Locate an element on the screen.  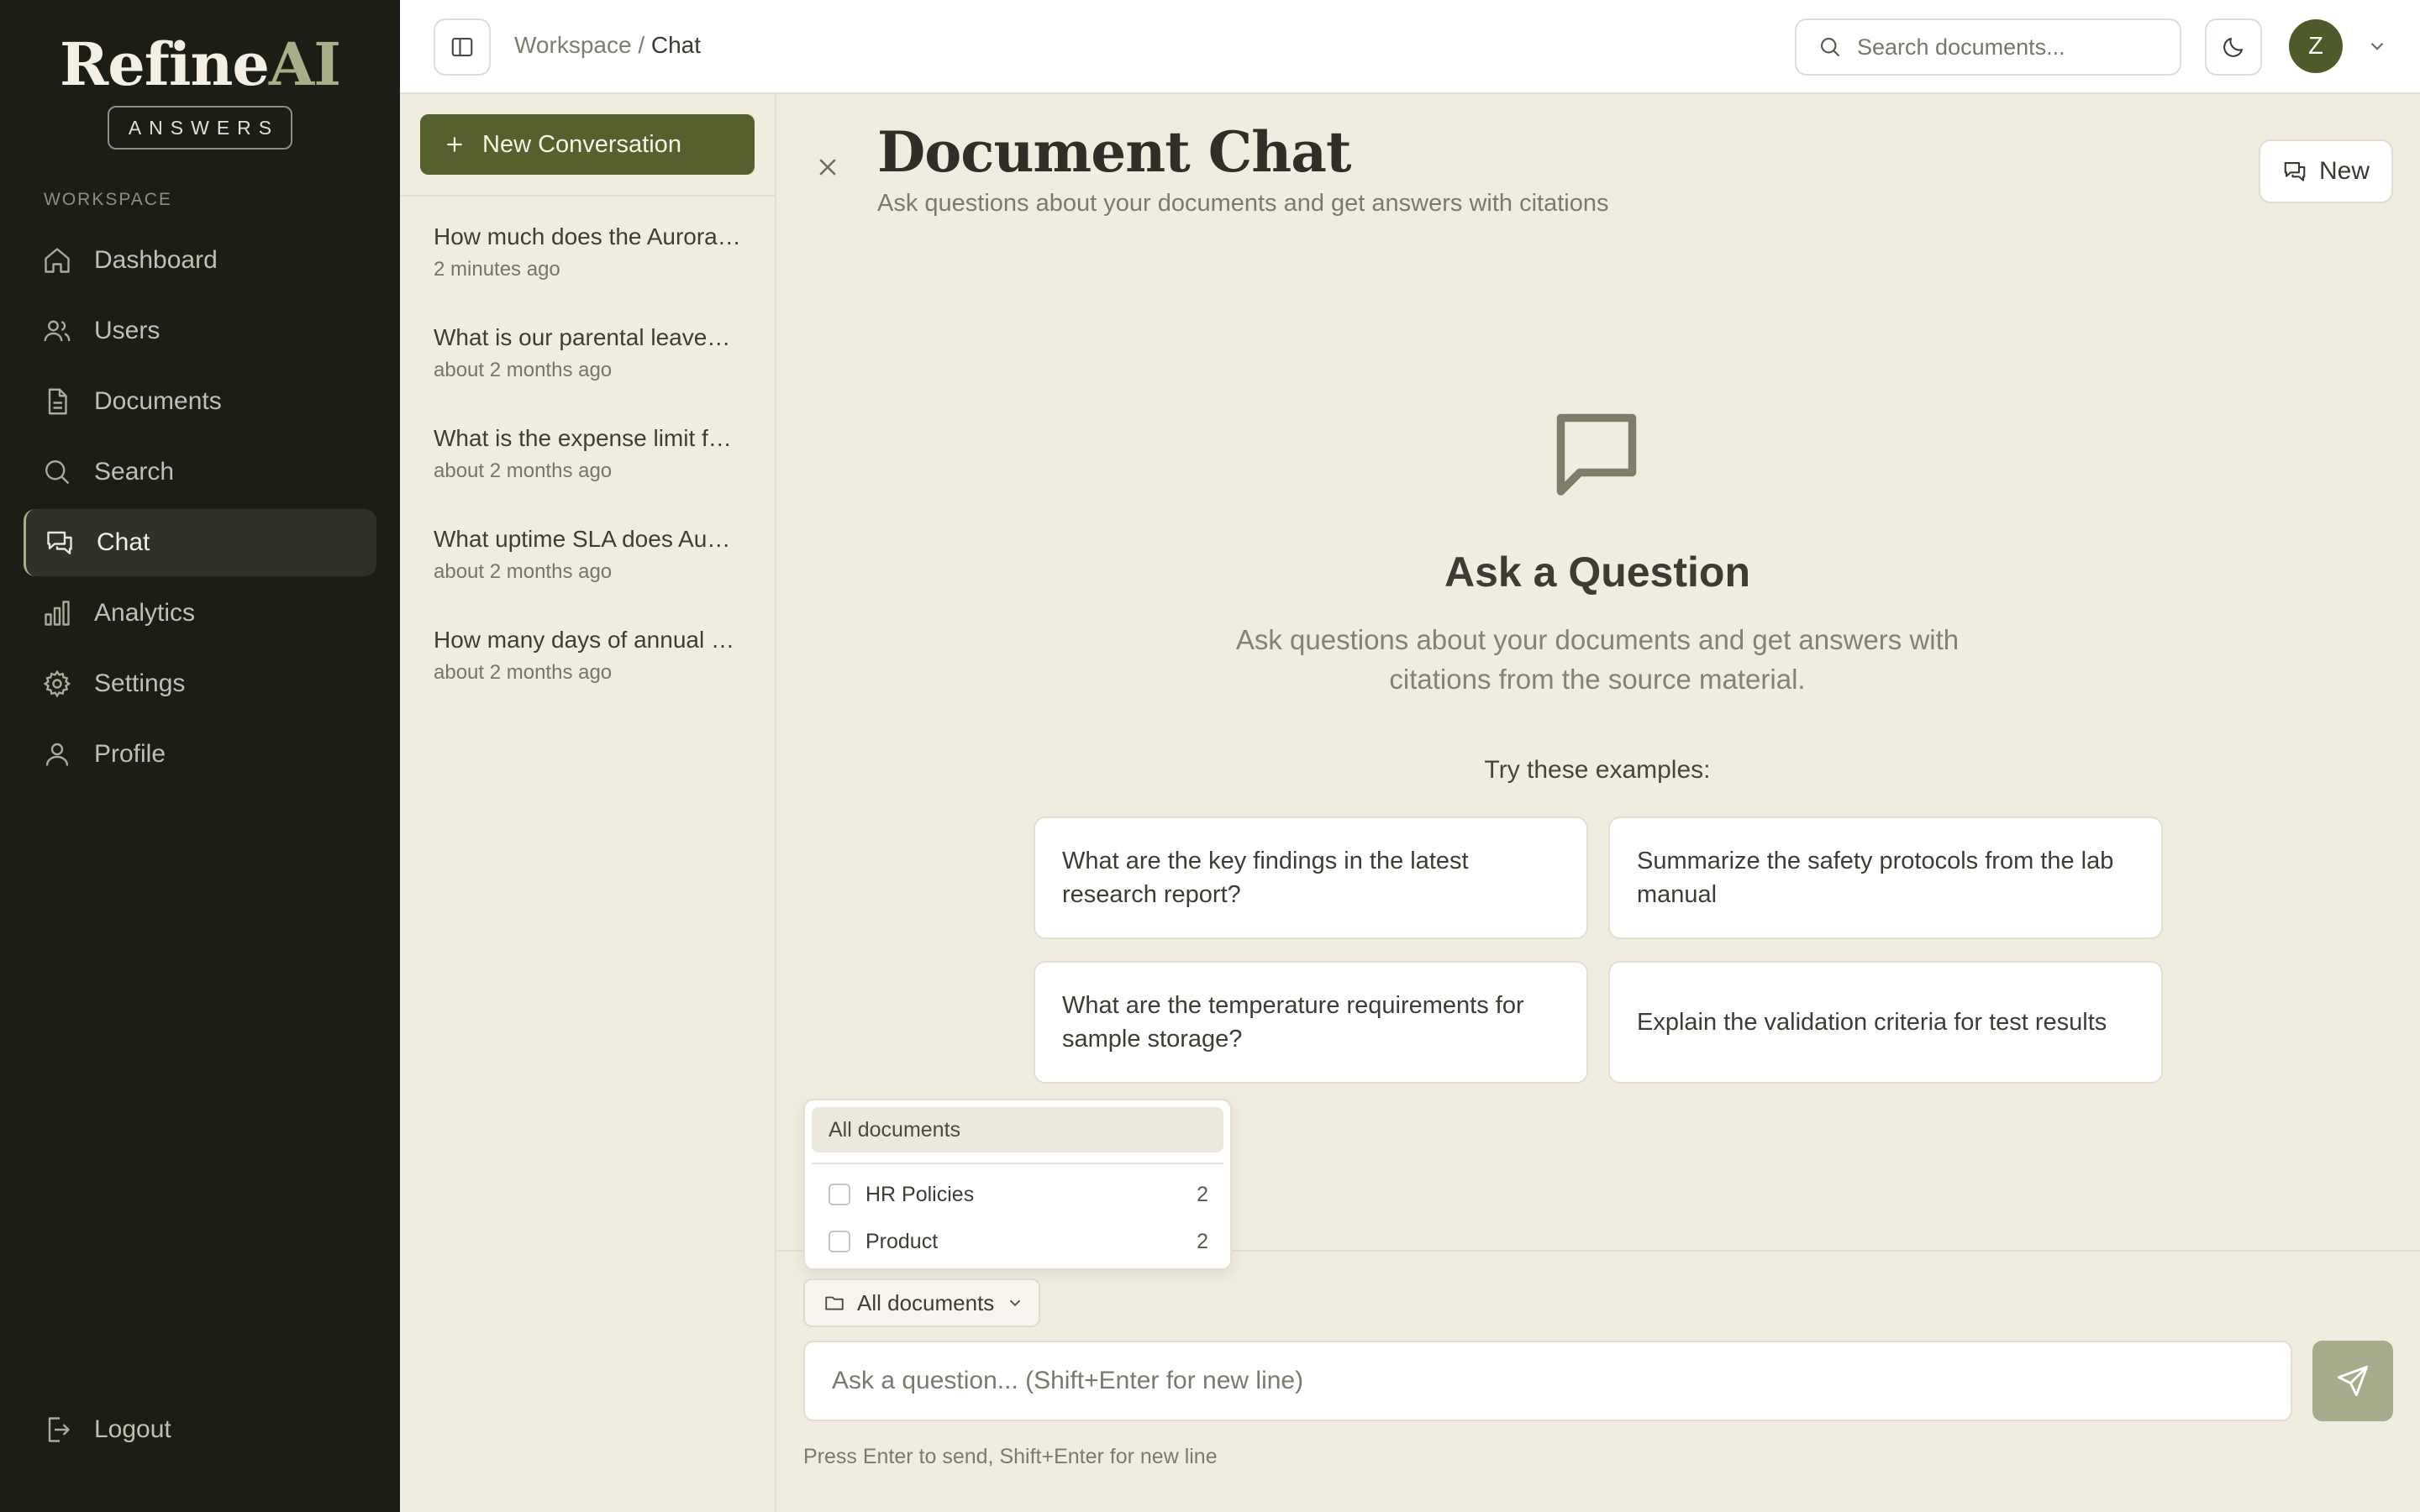
dropdown-option-hr-policies: HR Policies 2 is located at coordinates (1018, 1194).